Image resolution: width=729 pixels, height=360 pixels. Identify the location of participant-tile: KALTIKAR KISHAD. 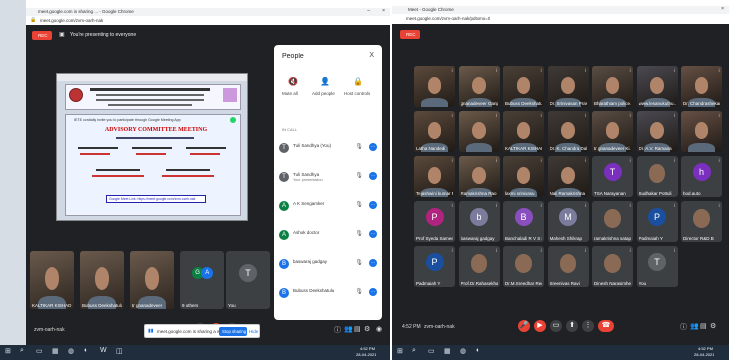
(52, 280).